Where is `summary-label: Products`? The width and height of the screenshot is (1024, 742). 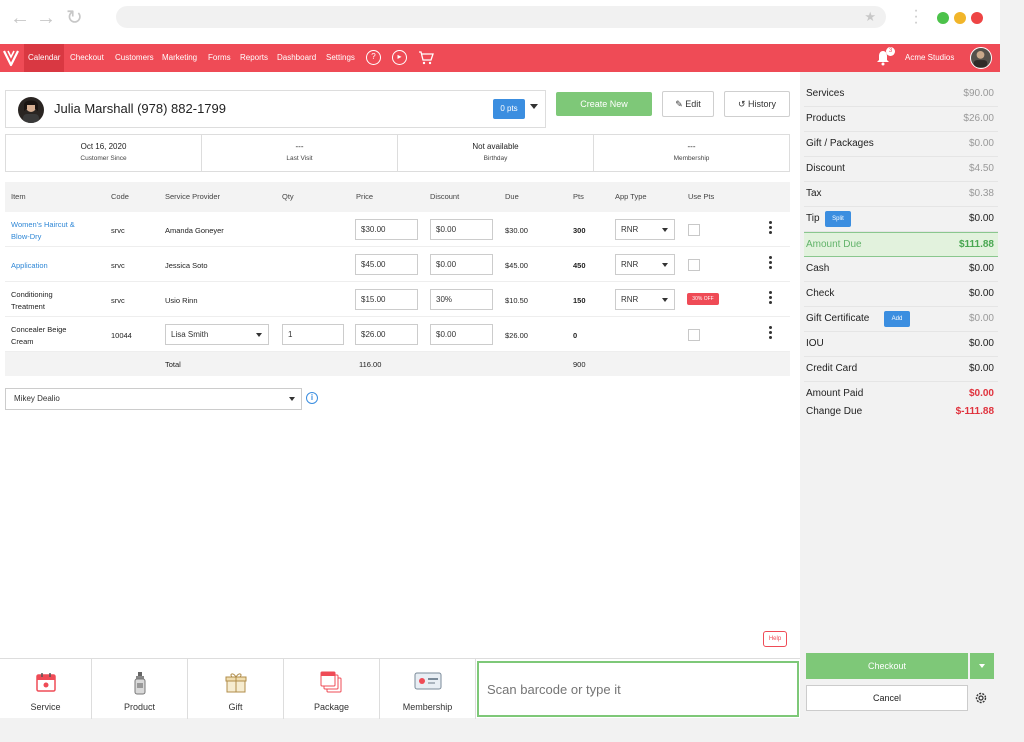
summary-label: Products is located at coordinates (826, 118).